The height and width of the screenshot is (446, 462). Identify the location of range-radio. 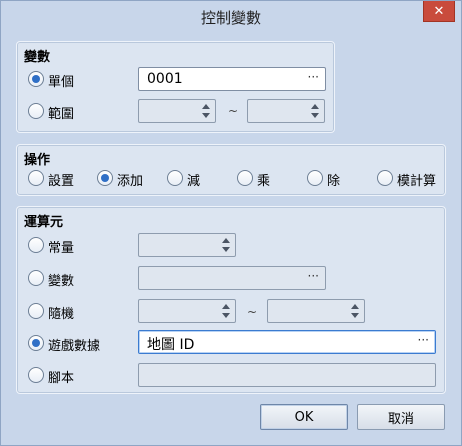
(36, 111).